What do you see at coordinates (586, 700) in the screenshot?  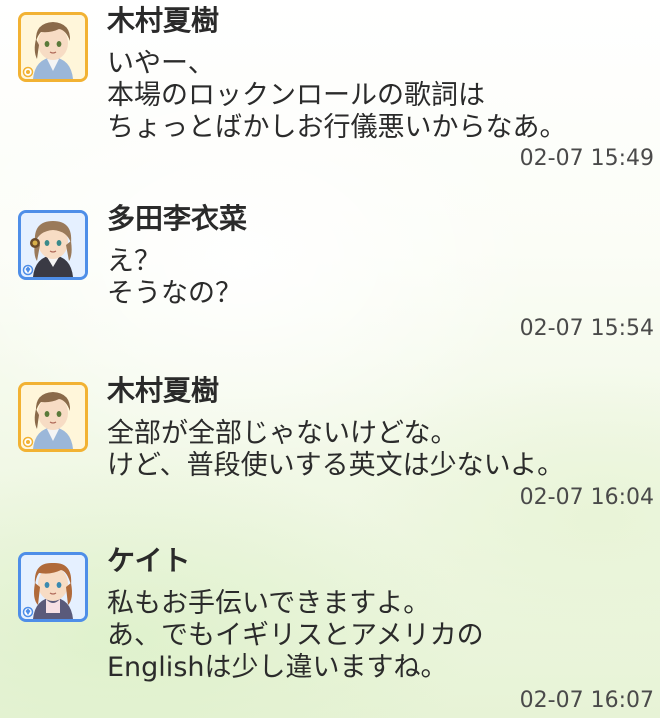 I see `message-timestamp: 02-07 16:07` at bounding box center [586, 700].